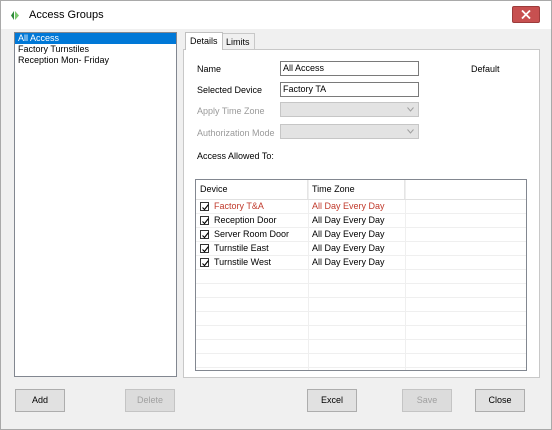 This screenshot has height=430, width=552. Describe the element at coordinates (252, 189) in the screenshot. I see `device-column-header: Device` at that location.